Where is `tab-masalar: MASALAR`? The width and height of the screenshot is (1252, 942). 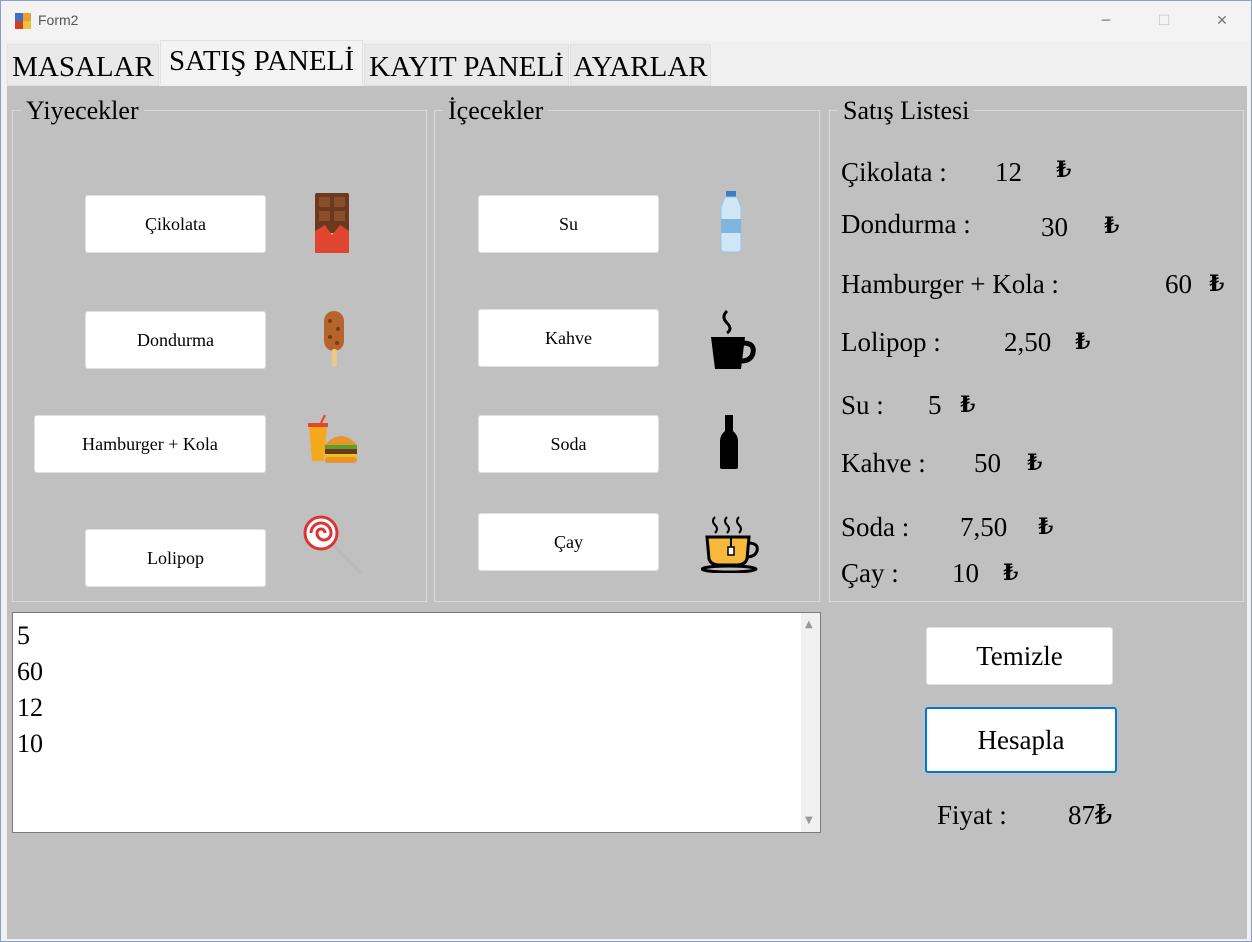 tab-masalar: MASALAR is located at coordinates (83, 65).